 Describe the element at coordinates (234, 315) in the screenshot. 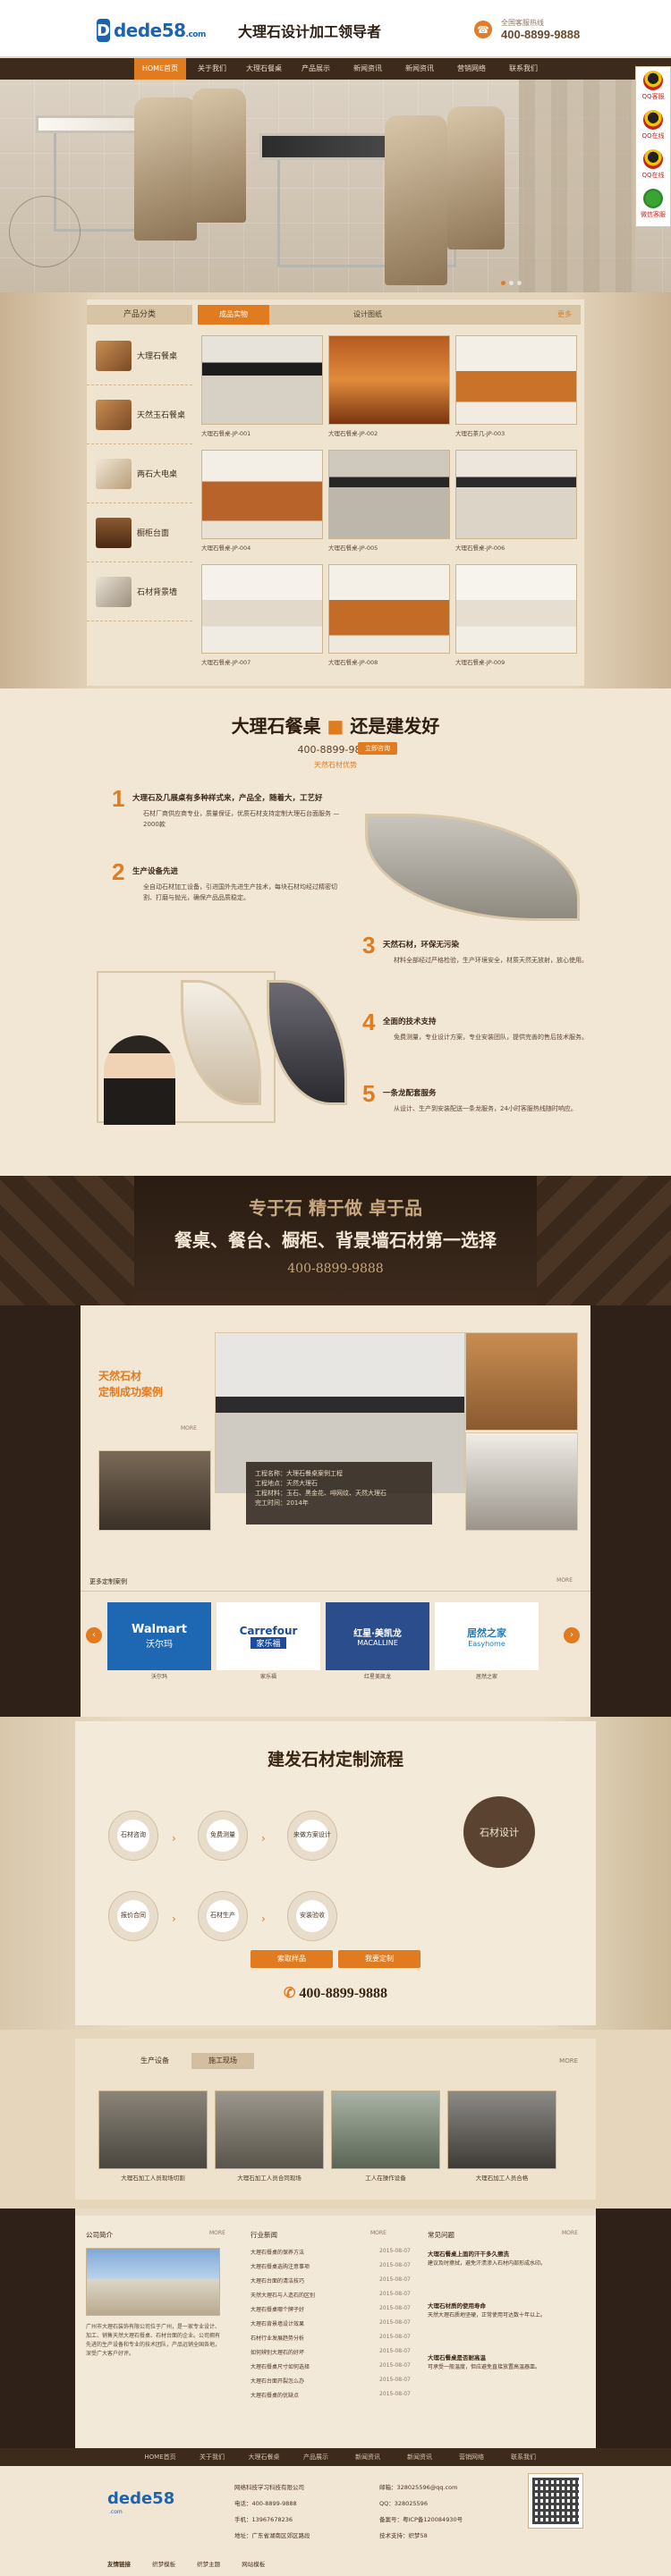

I see `tab-finished: 成品实物` at that location.